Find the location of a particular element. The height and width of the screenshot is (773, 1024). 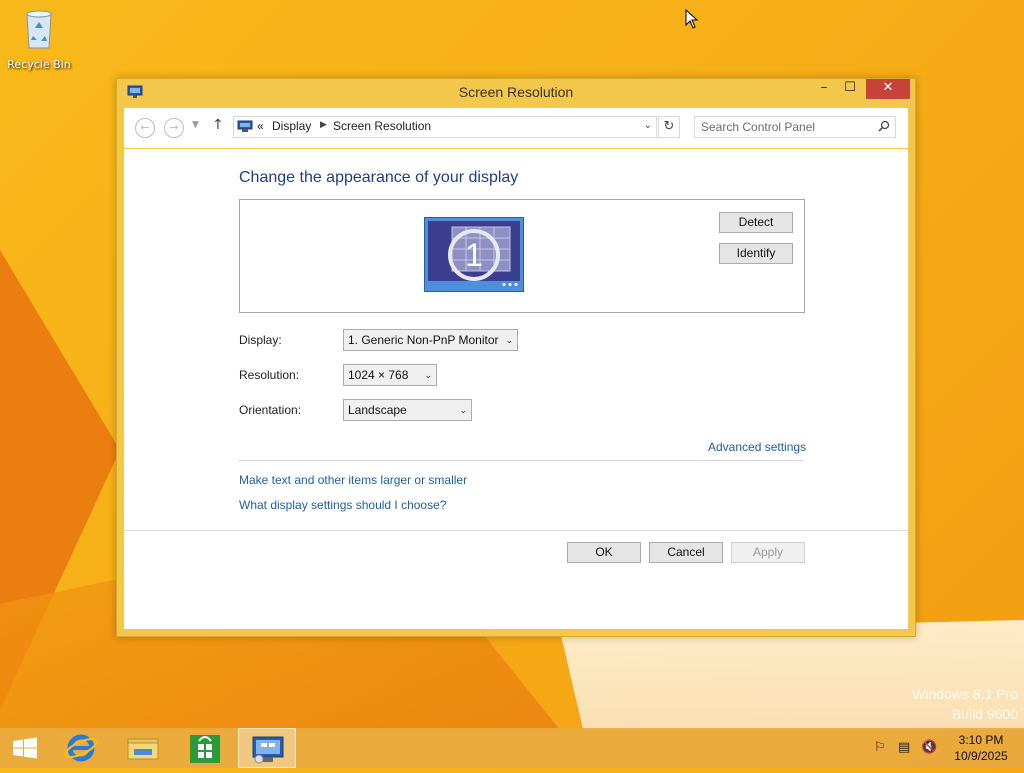

search-box is located at coordinates (795, 127).